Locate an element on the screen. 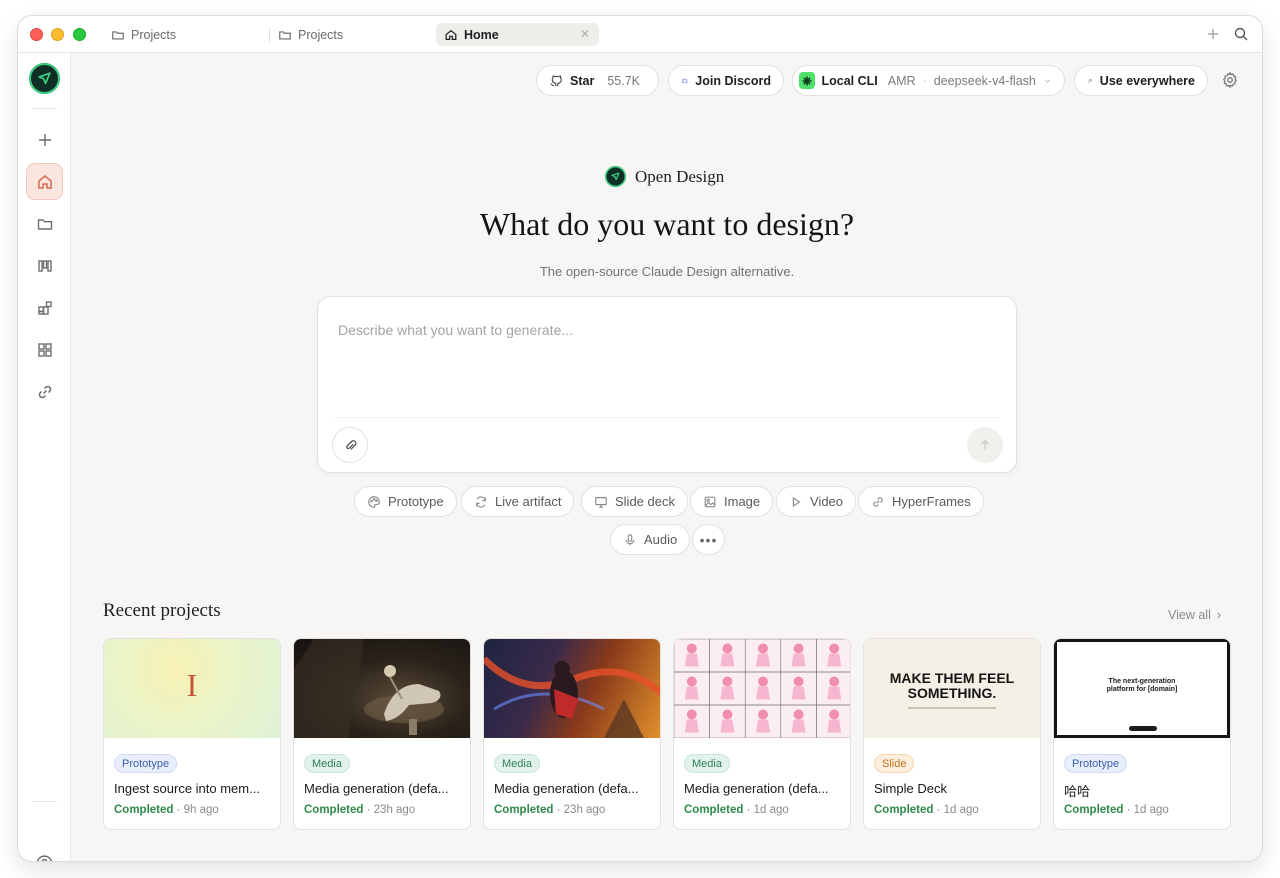  use-everywhere-button: Use everywhere is located at coordinates (1141, 80).